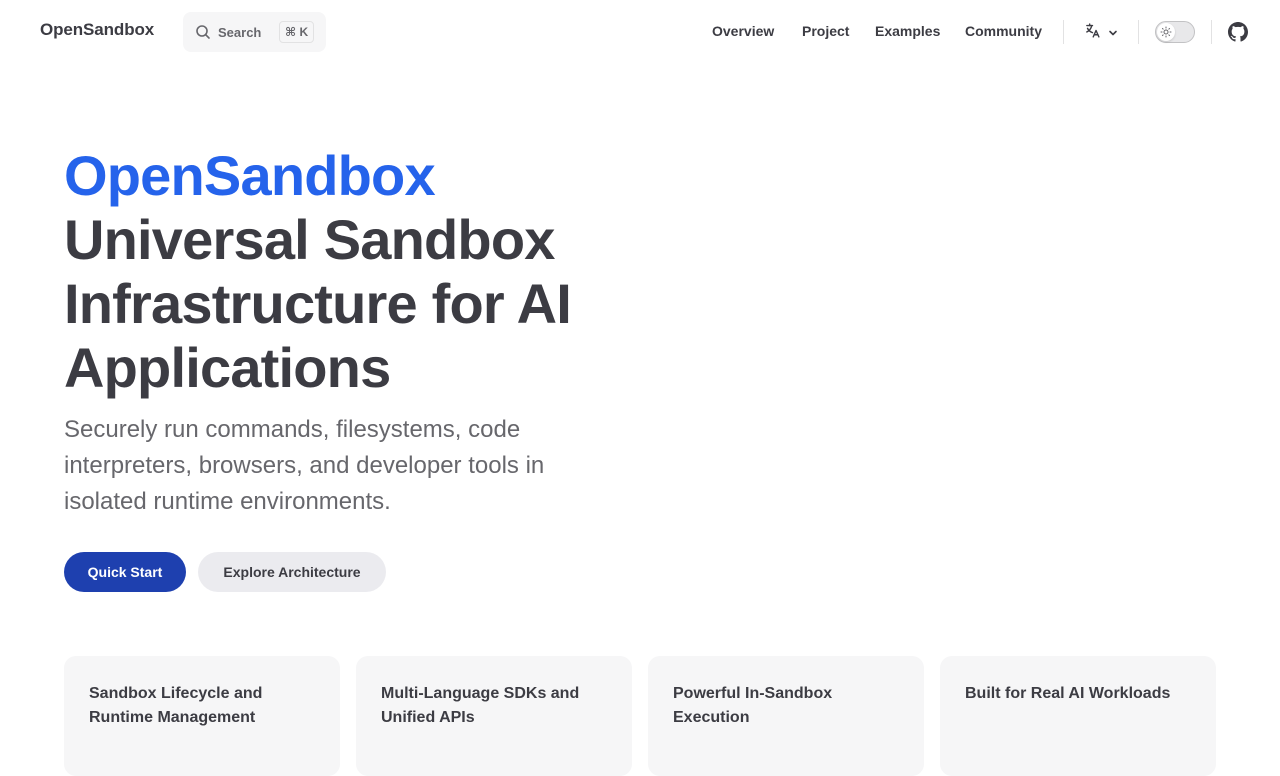 This screenshot has height=776, width=1280. I want to click on nav-link-project: Project, so click(825, 31).